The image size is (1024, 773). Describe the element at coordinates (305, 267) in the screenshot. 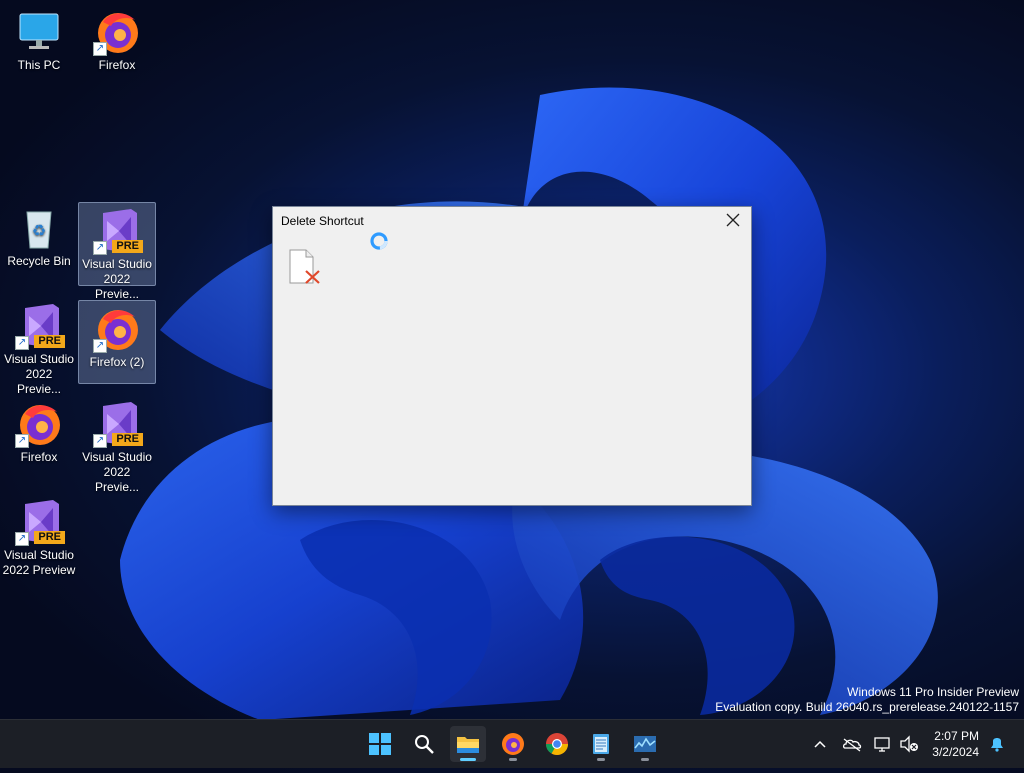

I see `file-delete-icon` at that location.